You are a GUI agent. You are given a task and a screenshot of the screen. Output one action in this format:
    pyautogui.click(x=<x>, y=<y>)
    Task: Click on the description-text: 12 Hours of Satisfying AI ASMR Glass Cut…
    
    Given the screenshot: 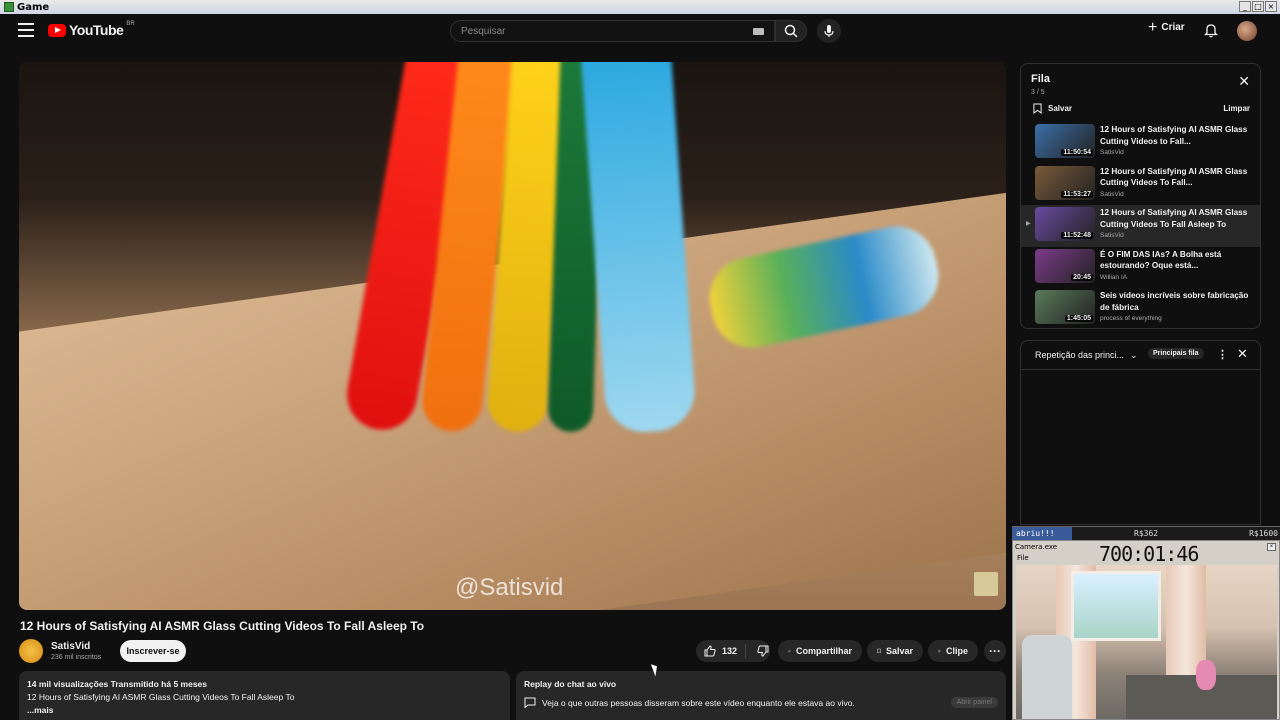 What is the action you would take?
    pyautogui.click(x=161, y=697)
    